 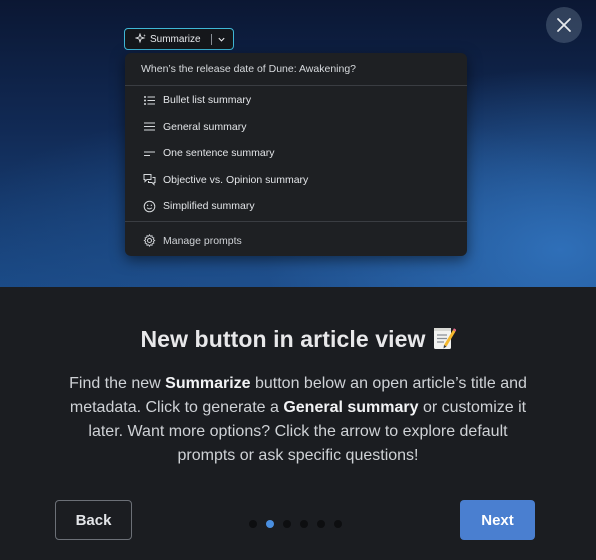 What do you see at coordinates (497, 520) in the screenshot?
I see `next-button: Next` at bounding box center [497, 520].